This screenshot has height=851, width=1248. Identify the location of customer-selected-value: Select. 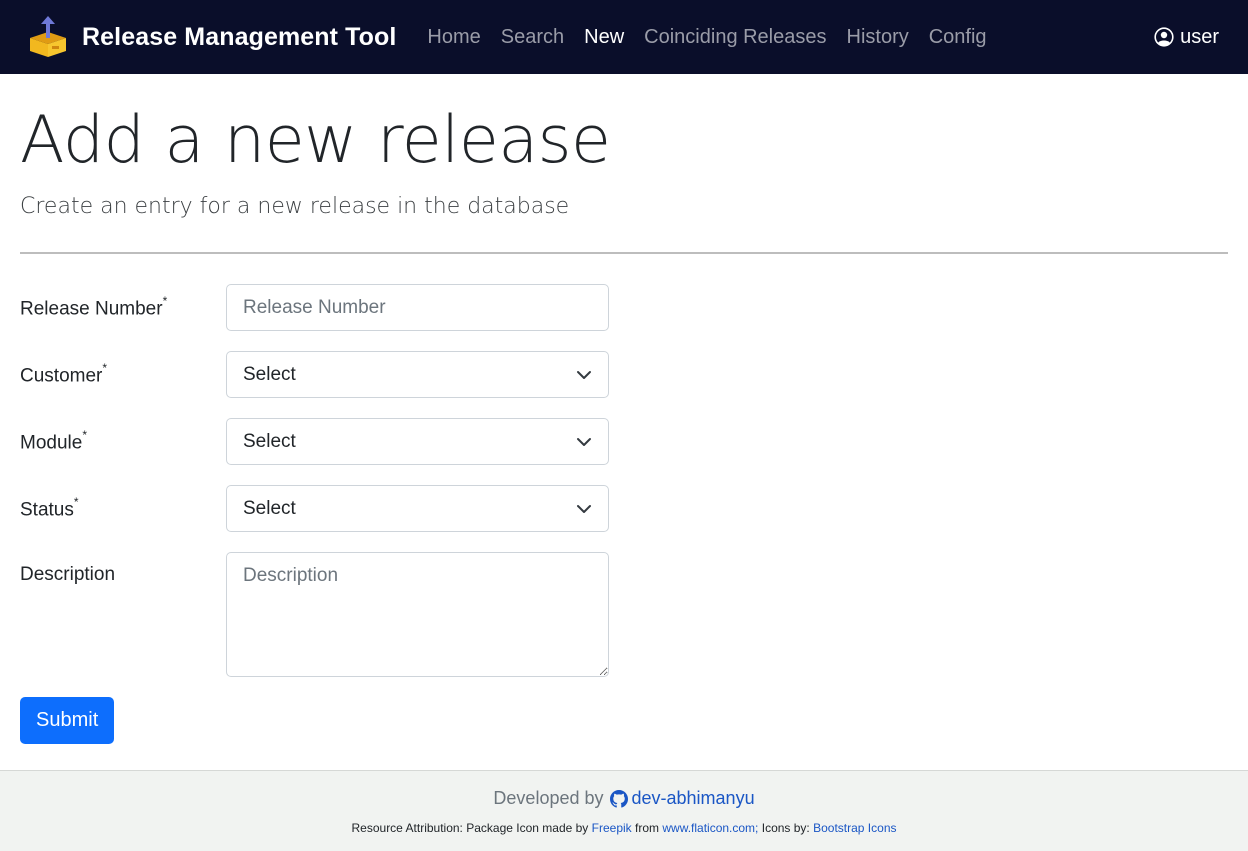
(269, 374).